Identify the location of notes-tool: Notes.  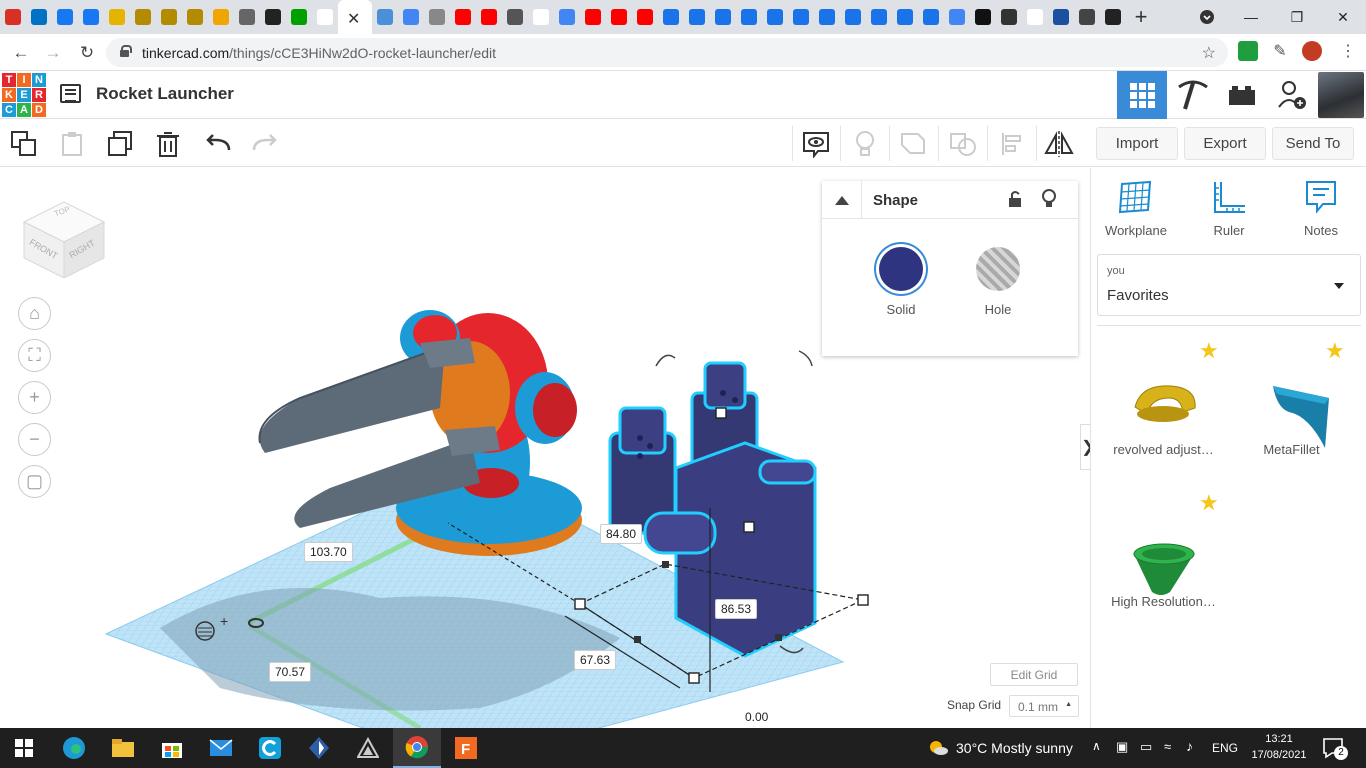
(1321, 209).